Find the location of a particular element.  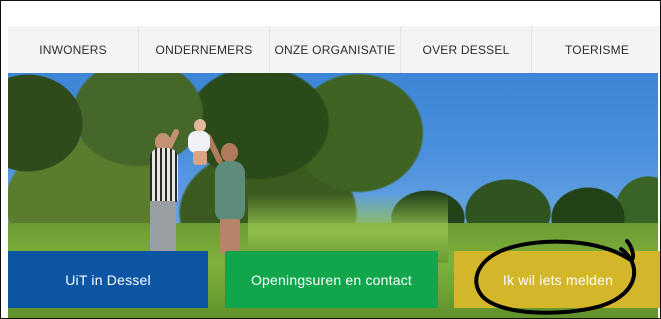

baby-body is located at coordinates (199, 142).